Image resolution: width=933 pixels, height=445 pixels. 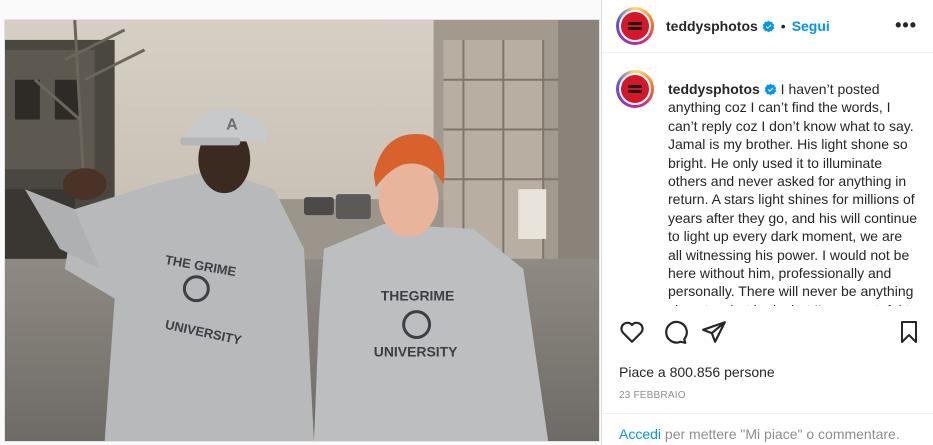 I want to click on share-icon, so click(x=714, y=332).